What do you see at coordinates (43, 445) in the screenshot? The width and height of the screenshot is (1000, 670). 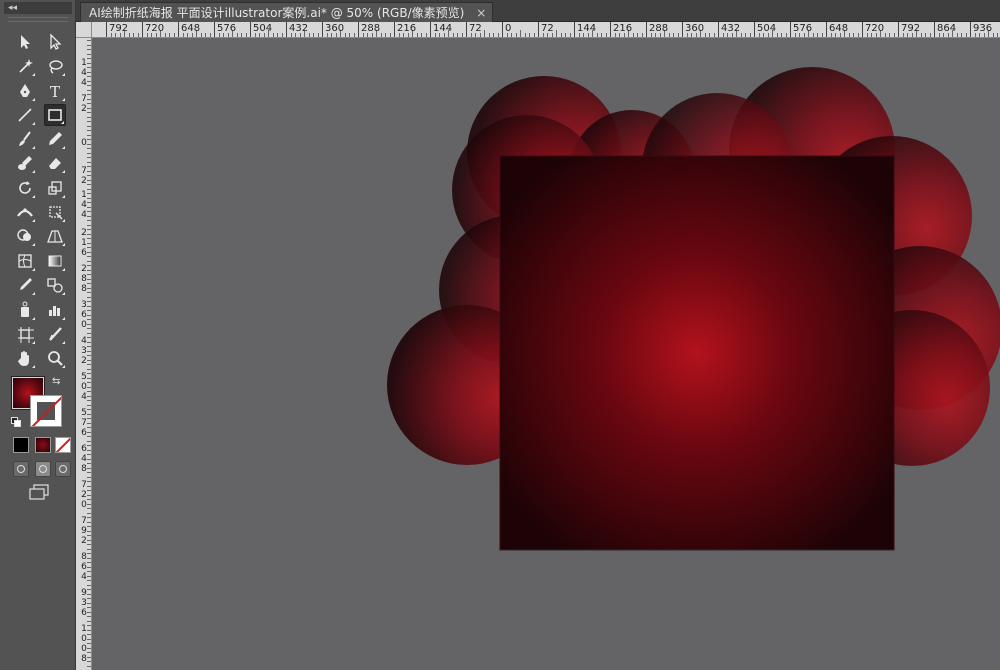 I see `gradient-mode-button` at bounding box center [43, 445].